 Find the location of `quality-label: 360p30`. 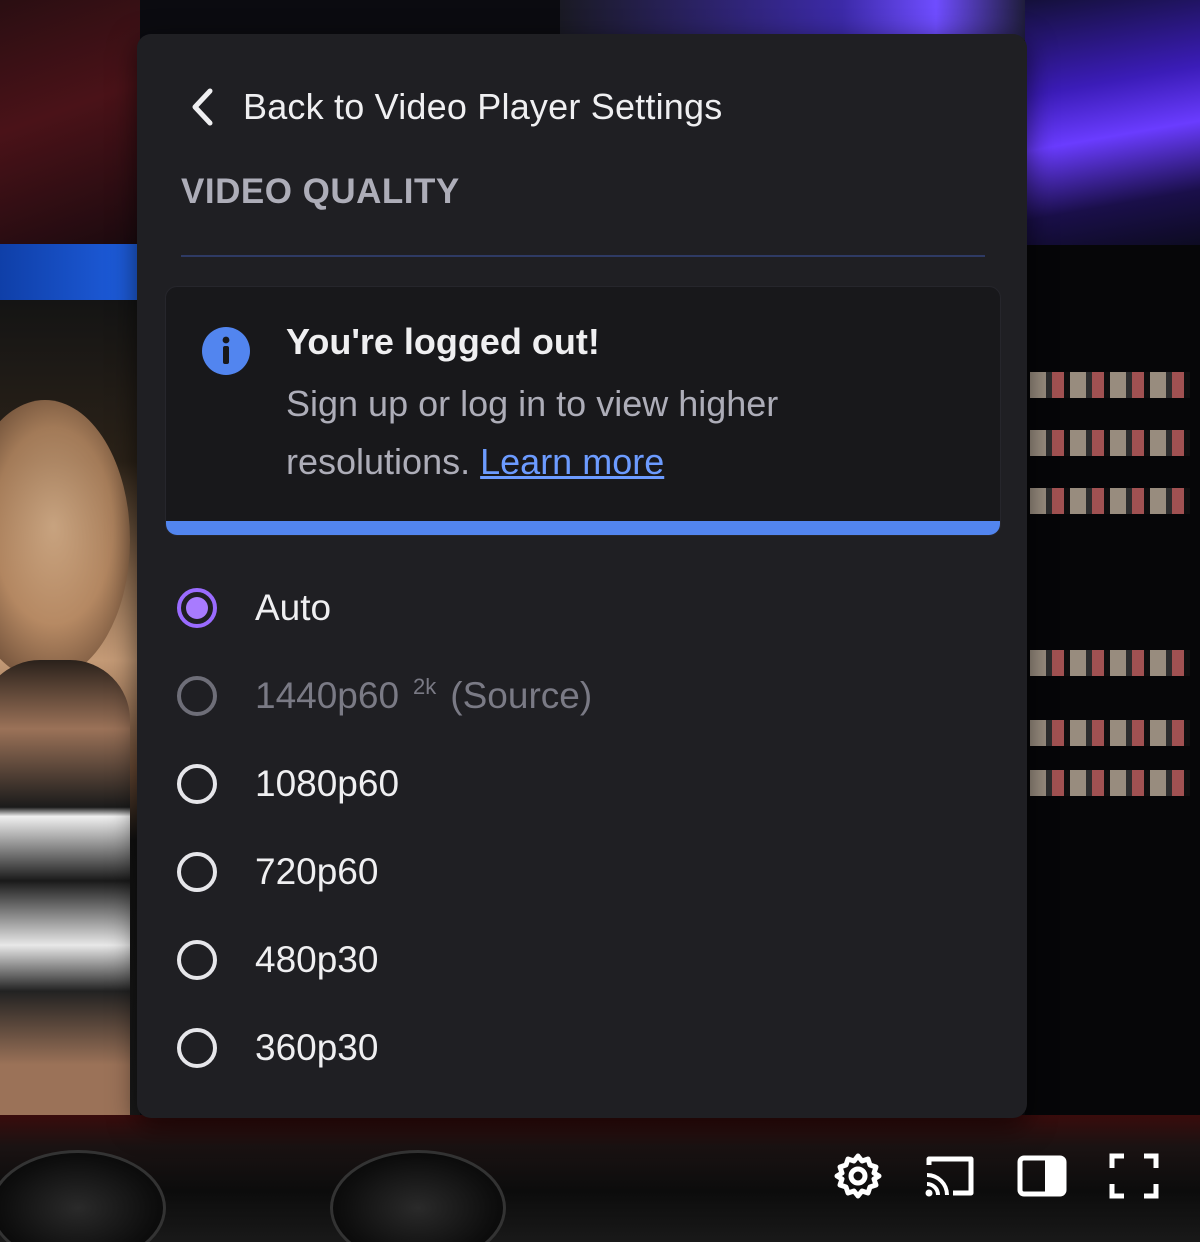

quality-label: 360p30 is located at coordinates (316, 1048).